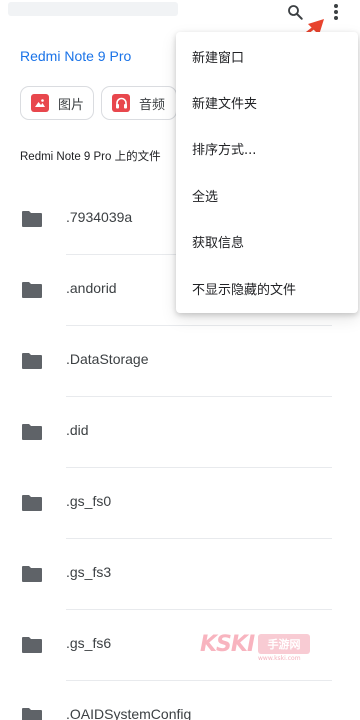 The width and height of the screenshot is (360, 720). I want to click on images-chip-label: 图片, so click(71, 105).